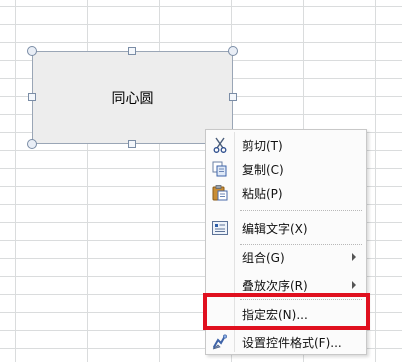 This screenshot has height=362, width=402. What do you see at coordinates (233, 51) in the screenshot?
I see `resize-handle-top-right` at bounding box center [233, 51].